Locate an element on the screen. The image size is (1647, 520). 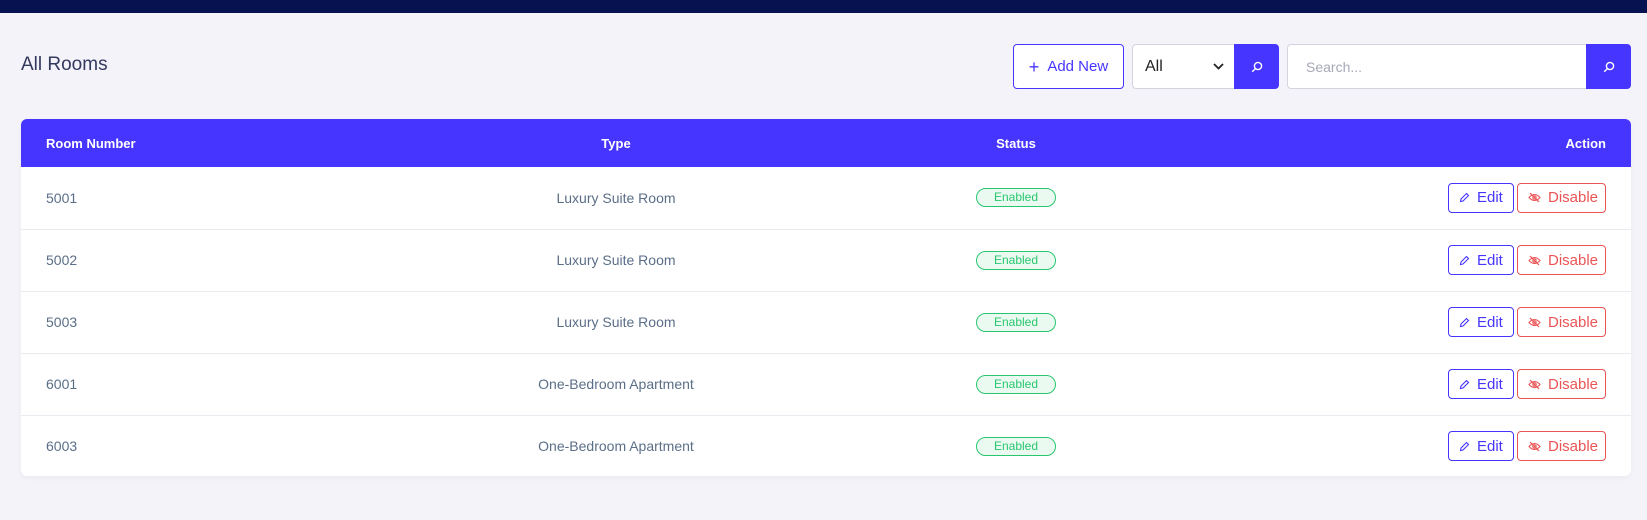
add-new-button: + Add New is located at coordinates (1068, 66).